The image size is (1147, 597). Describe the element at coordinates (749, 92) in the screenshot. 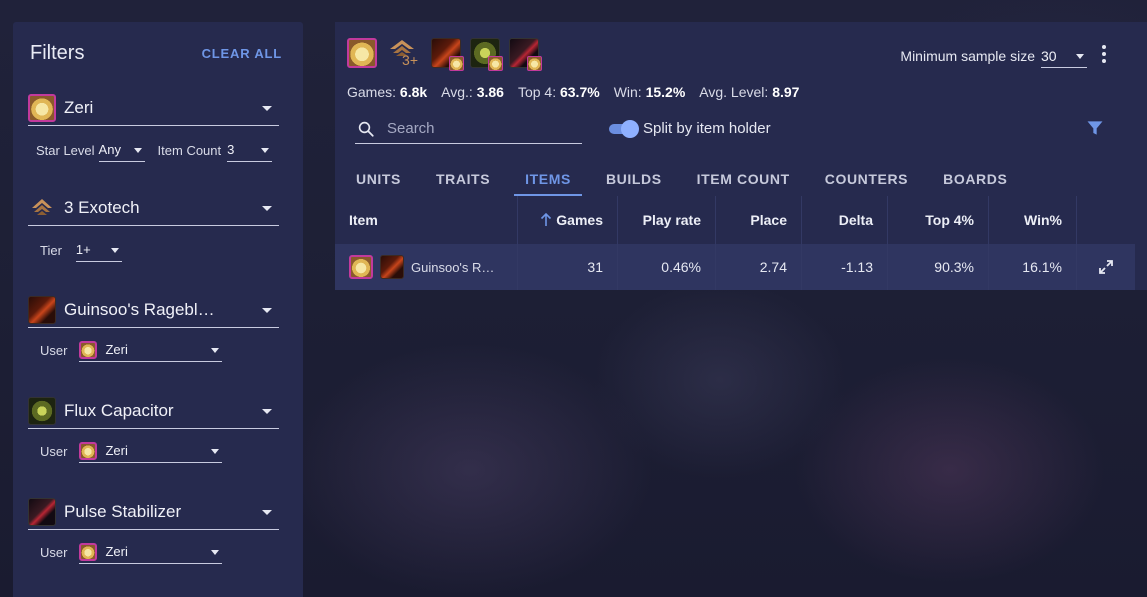

I see `stat-avg-level: Avg. Level: 8.97` at that location.